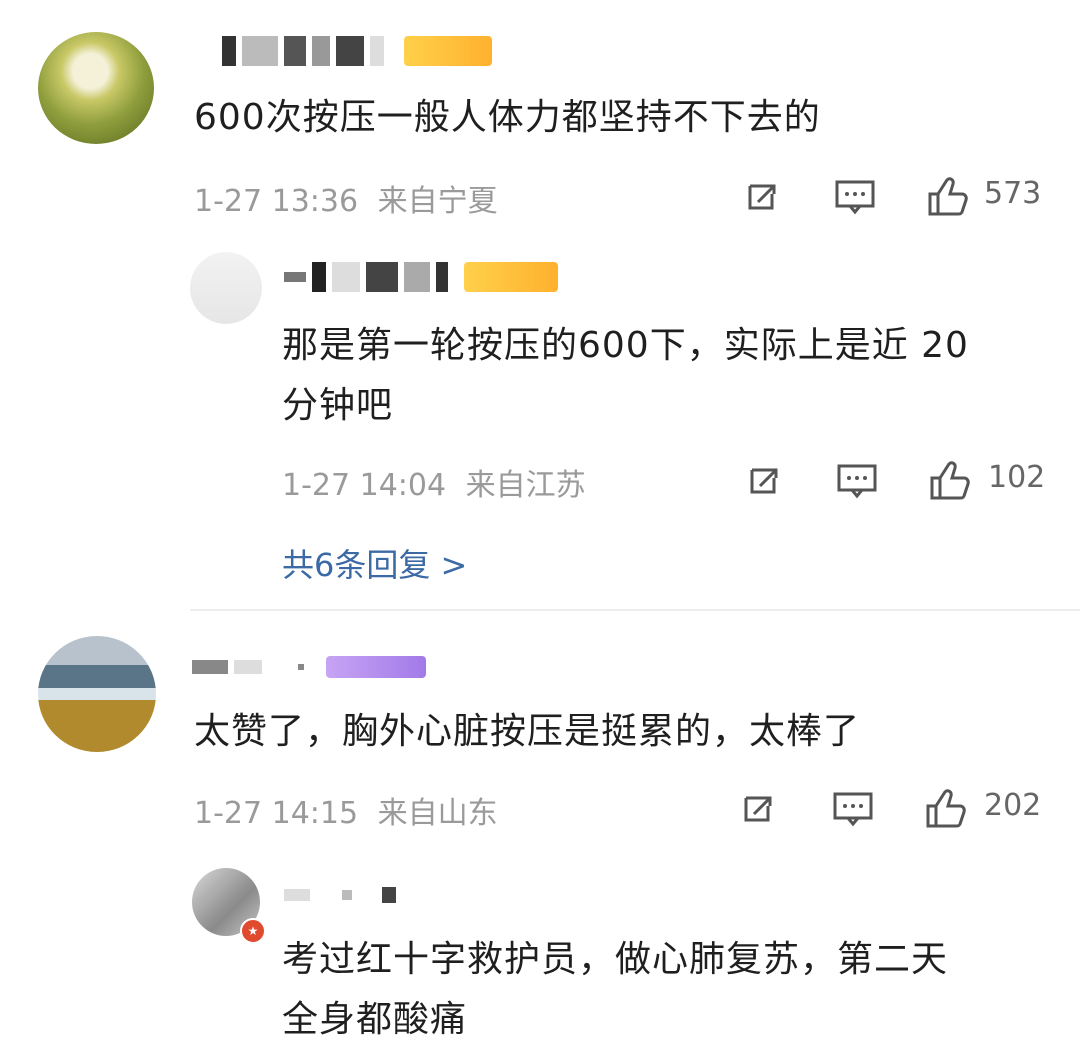 This screenshot has width=1080, height=1046. I want to click on reply-text-line1: 那是第一轮按压的600下，实际上是近 20, so click(625, 345).